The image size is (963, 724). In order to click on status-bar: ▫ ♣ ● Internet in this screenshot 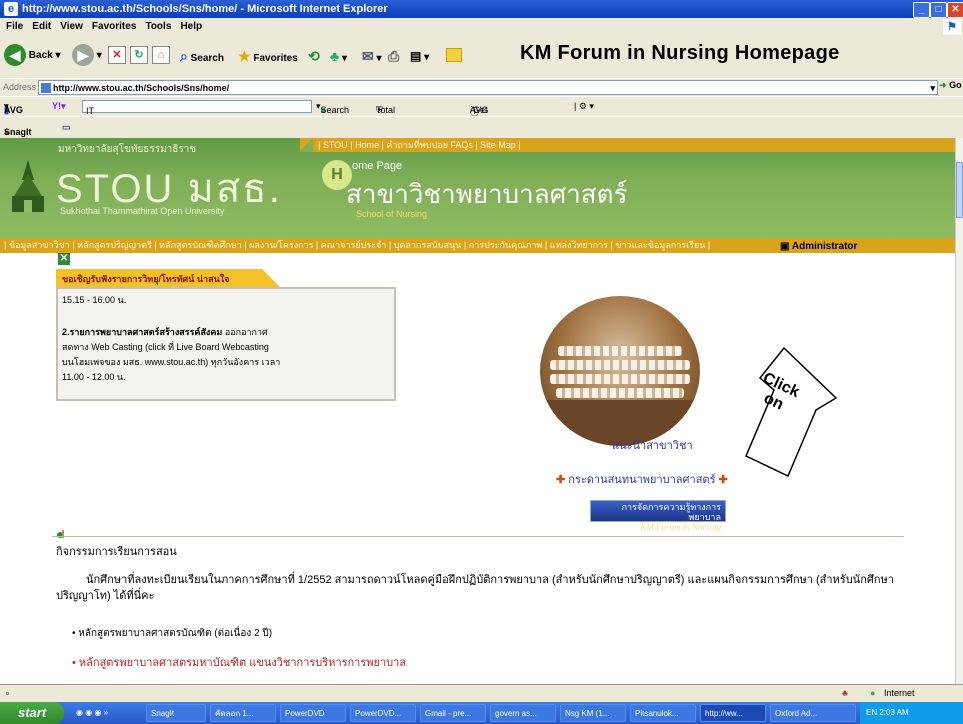, I will do `click(481, 693)`.